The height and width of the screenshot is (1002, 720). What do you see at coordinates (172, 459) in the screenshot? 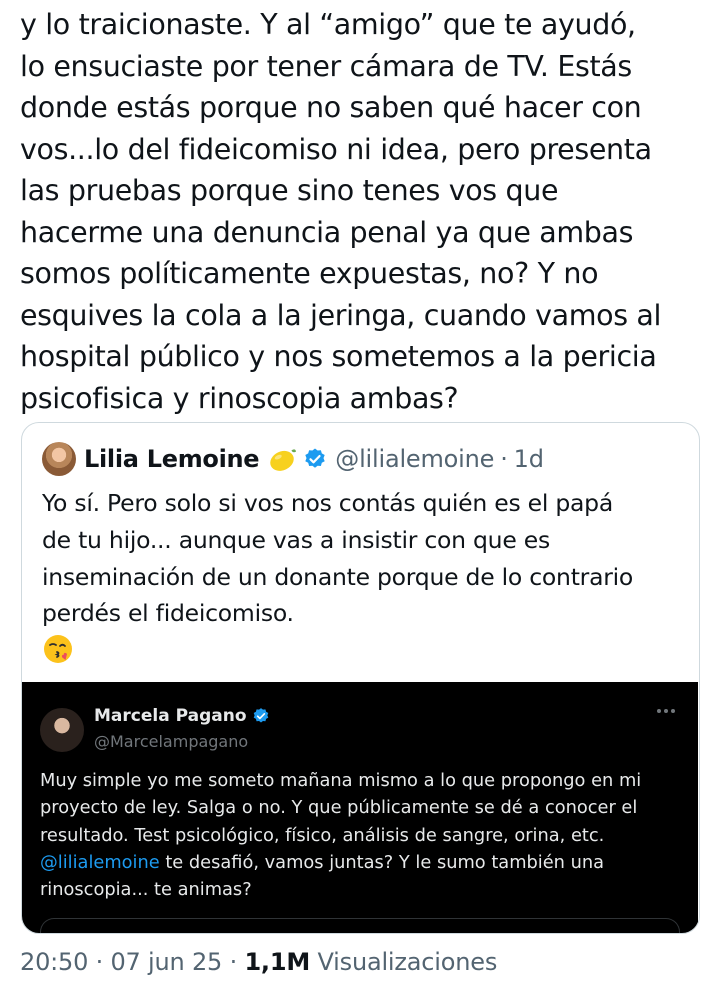
I see `quoted-author-name: Lilia Lemoine` at bounding box center [172, 459].